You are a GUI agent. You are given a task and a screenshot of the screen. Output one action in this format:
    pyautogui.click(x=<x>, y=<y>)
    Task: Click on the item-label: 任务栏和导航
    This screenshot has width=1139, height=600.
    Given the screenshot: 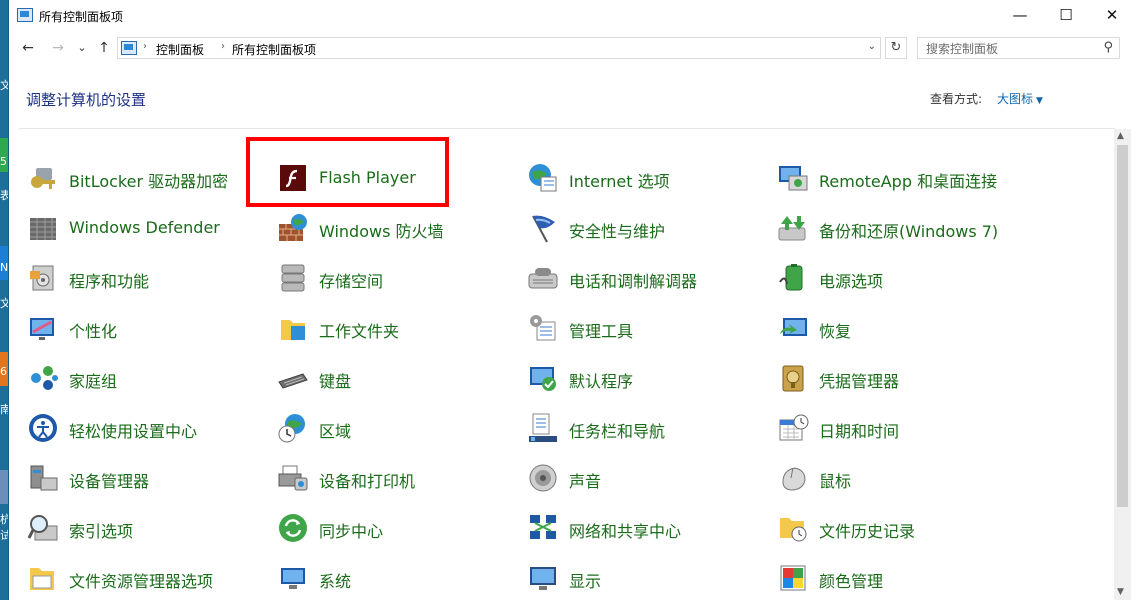 What is the action you would take?
    pyautogui.click(x=617, y=431)
    